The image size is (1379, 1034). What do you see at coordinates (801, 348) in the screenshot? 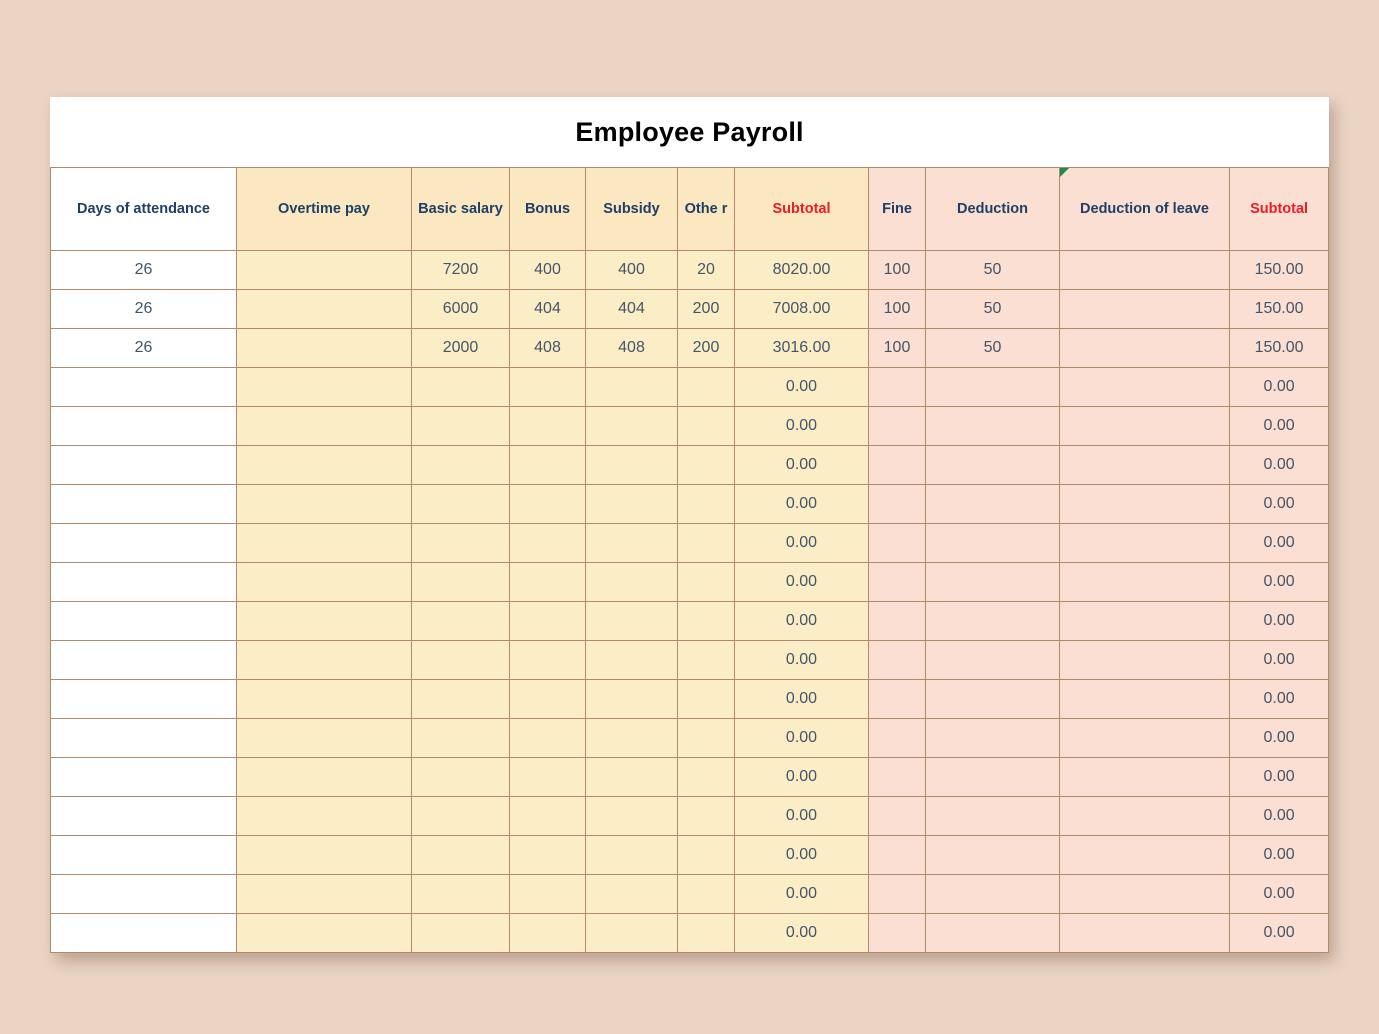
I see `cell-subtotal_earnings: 3016.00` at bounding box center [801, 348].